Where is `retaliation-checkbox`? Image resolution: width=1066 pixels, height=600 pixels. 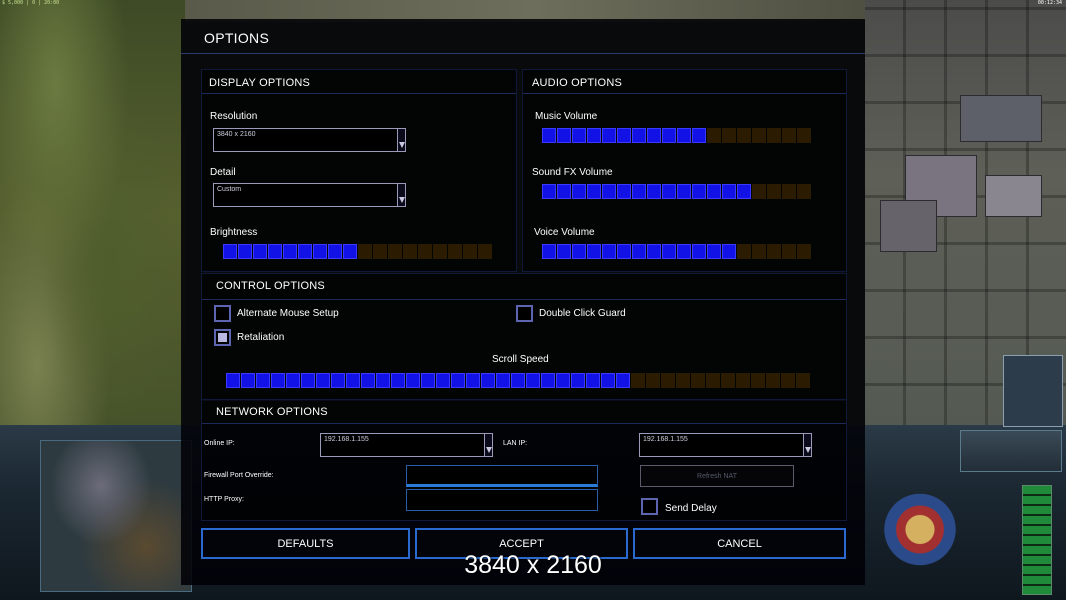 retaliation-checkbox is located at coordinates (222, 337).